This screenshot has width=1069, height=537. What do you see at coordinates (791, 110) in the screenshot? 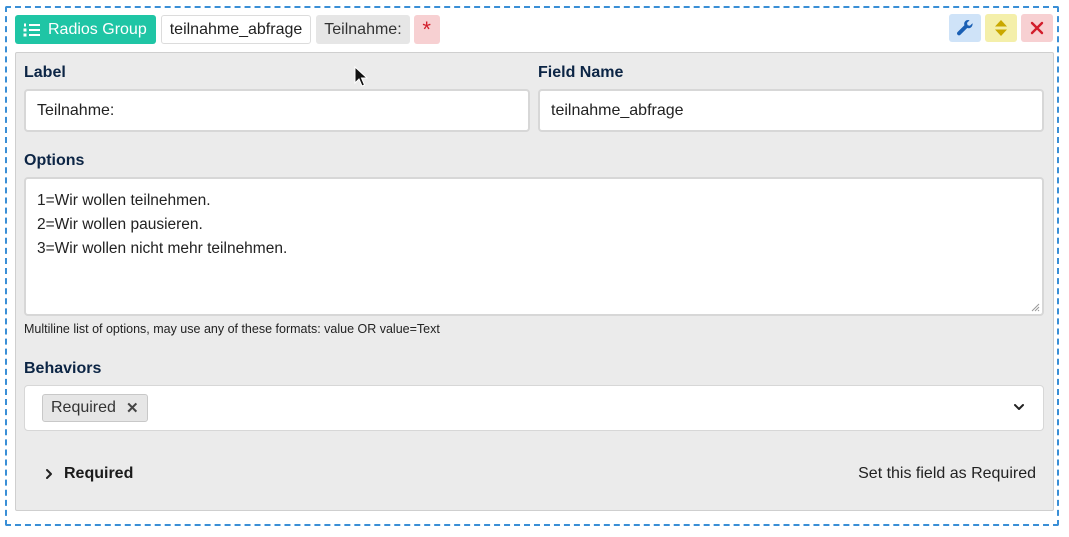
I see `field-name-input: teilnahme_abfrage` at bounding box center [791, 110].